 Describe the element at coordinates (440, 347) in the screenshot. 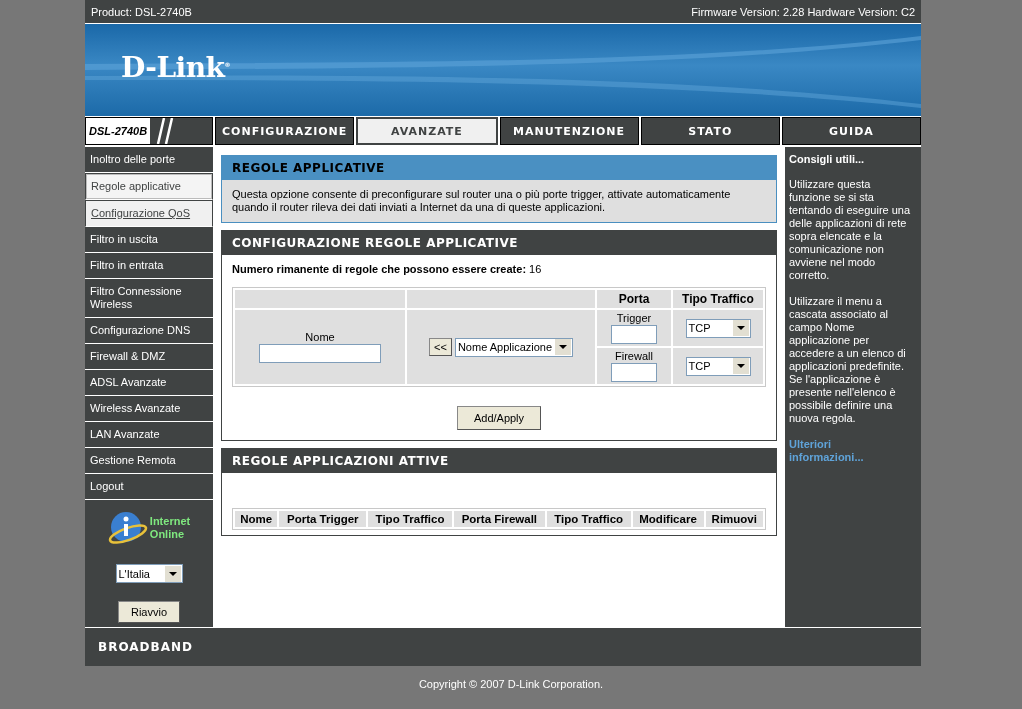

I see `copy-button: <<` at that location.